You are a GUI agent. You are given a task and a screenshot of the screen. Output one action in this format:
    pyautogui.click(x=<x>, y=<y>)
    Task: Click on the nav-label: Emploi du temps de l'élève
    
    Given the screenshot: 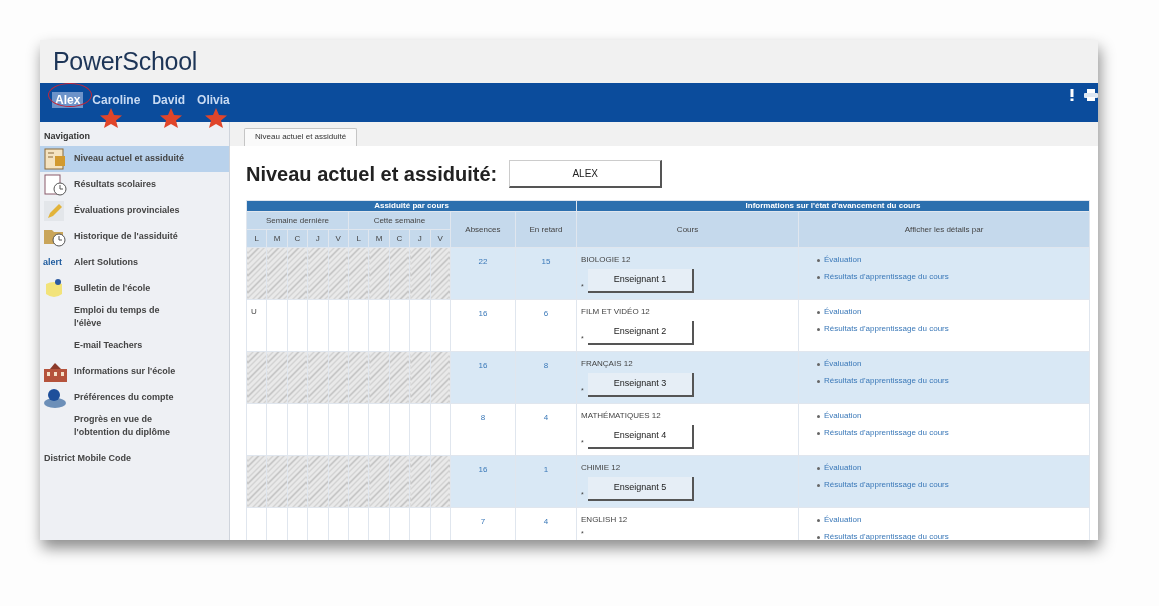 What is the action you would take?
    pyautogui.click(x=117, y=316)
    